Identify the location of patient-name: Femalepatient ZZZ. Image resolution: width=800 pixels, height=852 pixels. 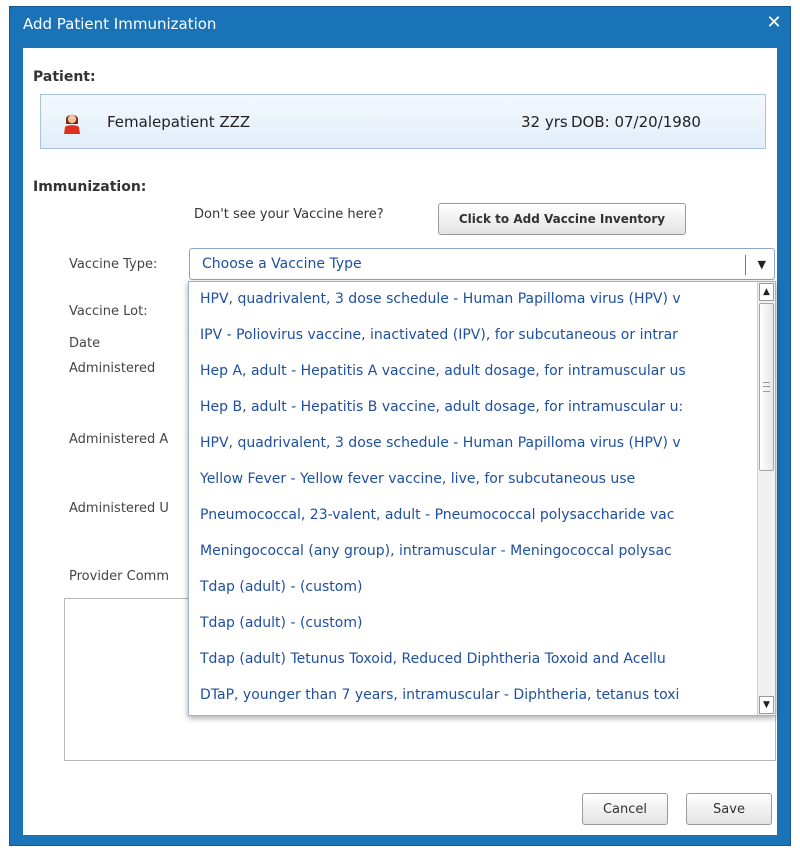
(179, 122).